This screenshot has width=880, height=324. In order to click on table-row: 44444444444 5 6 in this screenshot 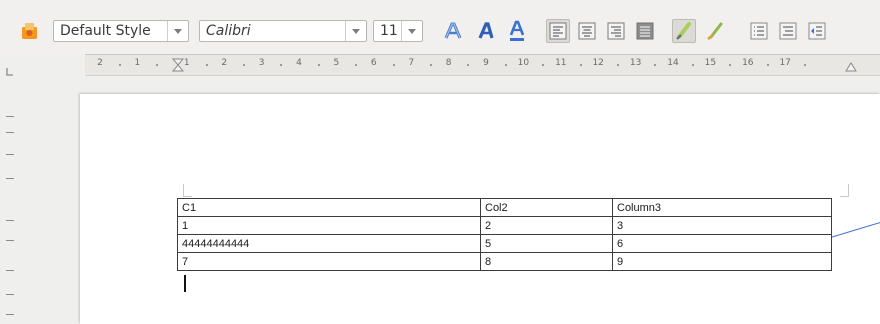, I will do `click(504, 243)`.